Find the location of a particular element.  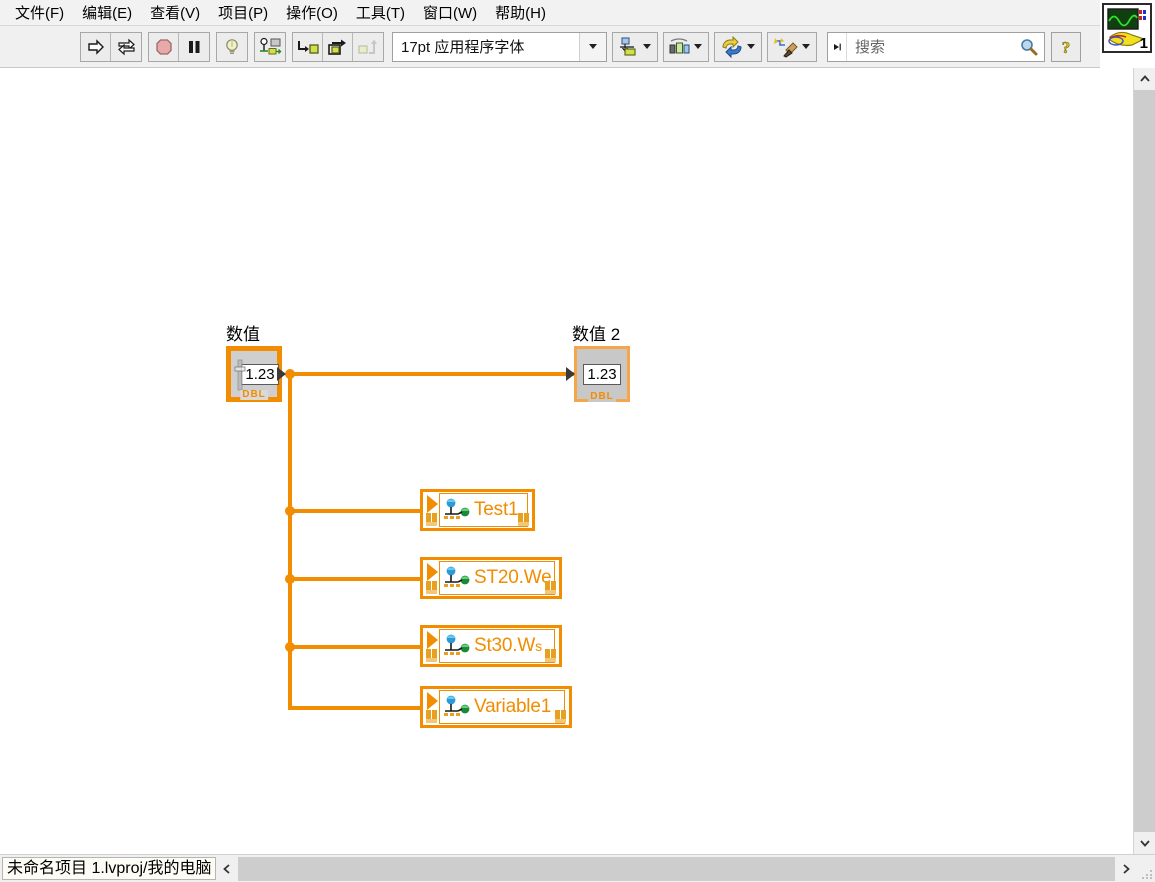

shared-variable-node-st20: ST20.We is located at coordinates (491, 578).